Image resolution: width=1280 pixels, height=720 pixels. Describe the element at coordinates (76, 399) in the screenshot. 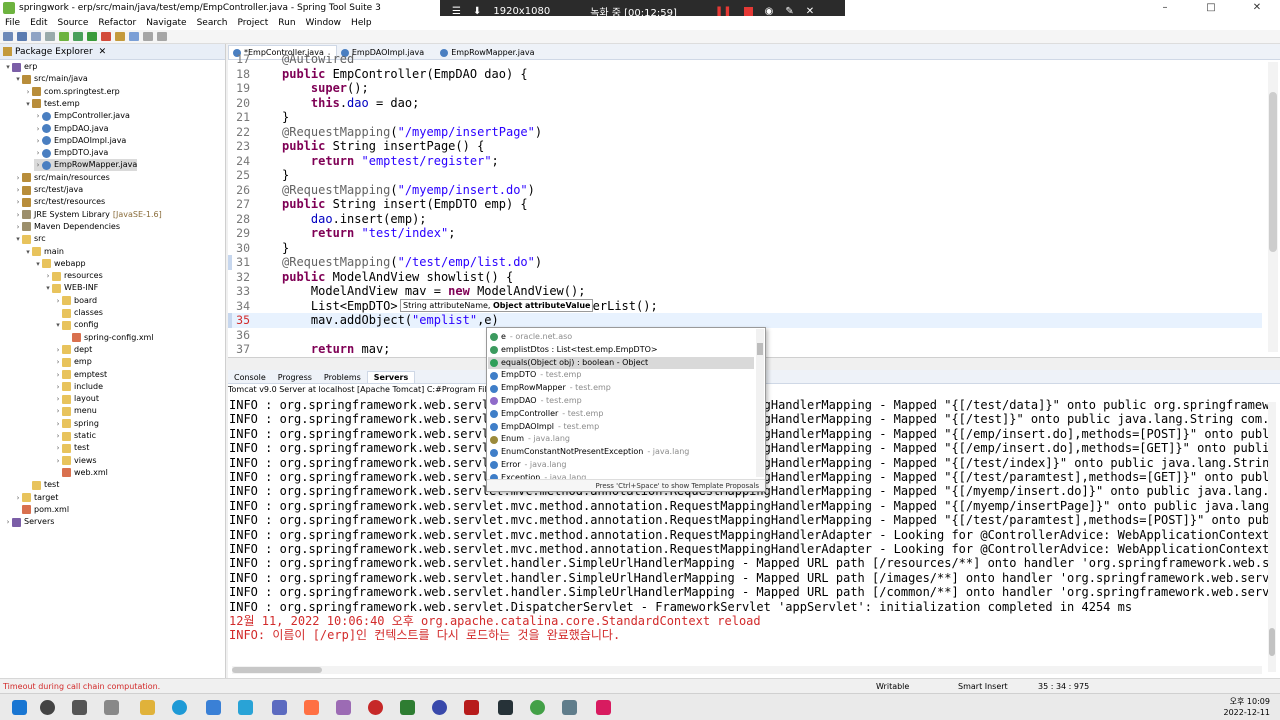

I see `tree-item: › layout` at that location.